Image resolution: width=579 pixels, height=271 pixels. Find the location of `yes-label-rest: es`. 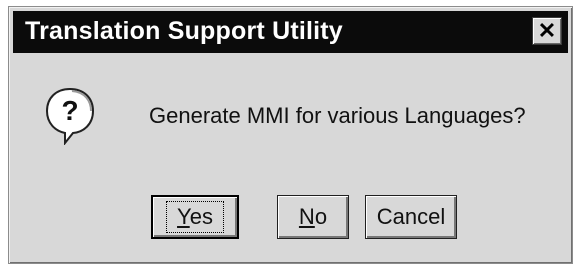

yes-label-rest: es is located at coordinates (201, 216).